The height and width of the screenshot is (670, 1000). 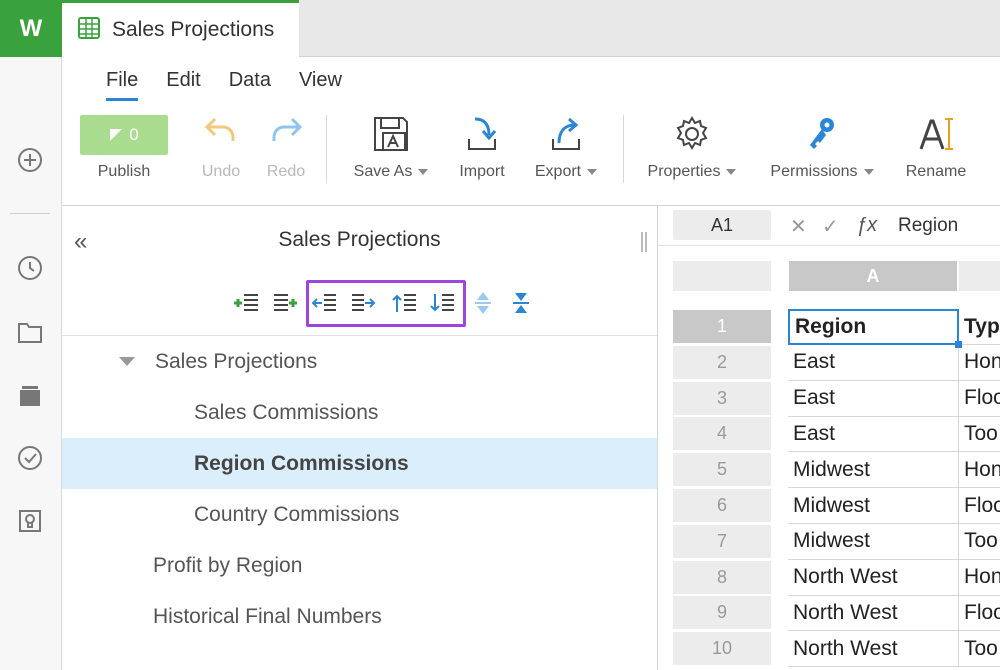 I want to click on cell-reference-box: A1, so click(x=722, y=225).